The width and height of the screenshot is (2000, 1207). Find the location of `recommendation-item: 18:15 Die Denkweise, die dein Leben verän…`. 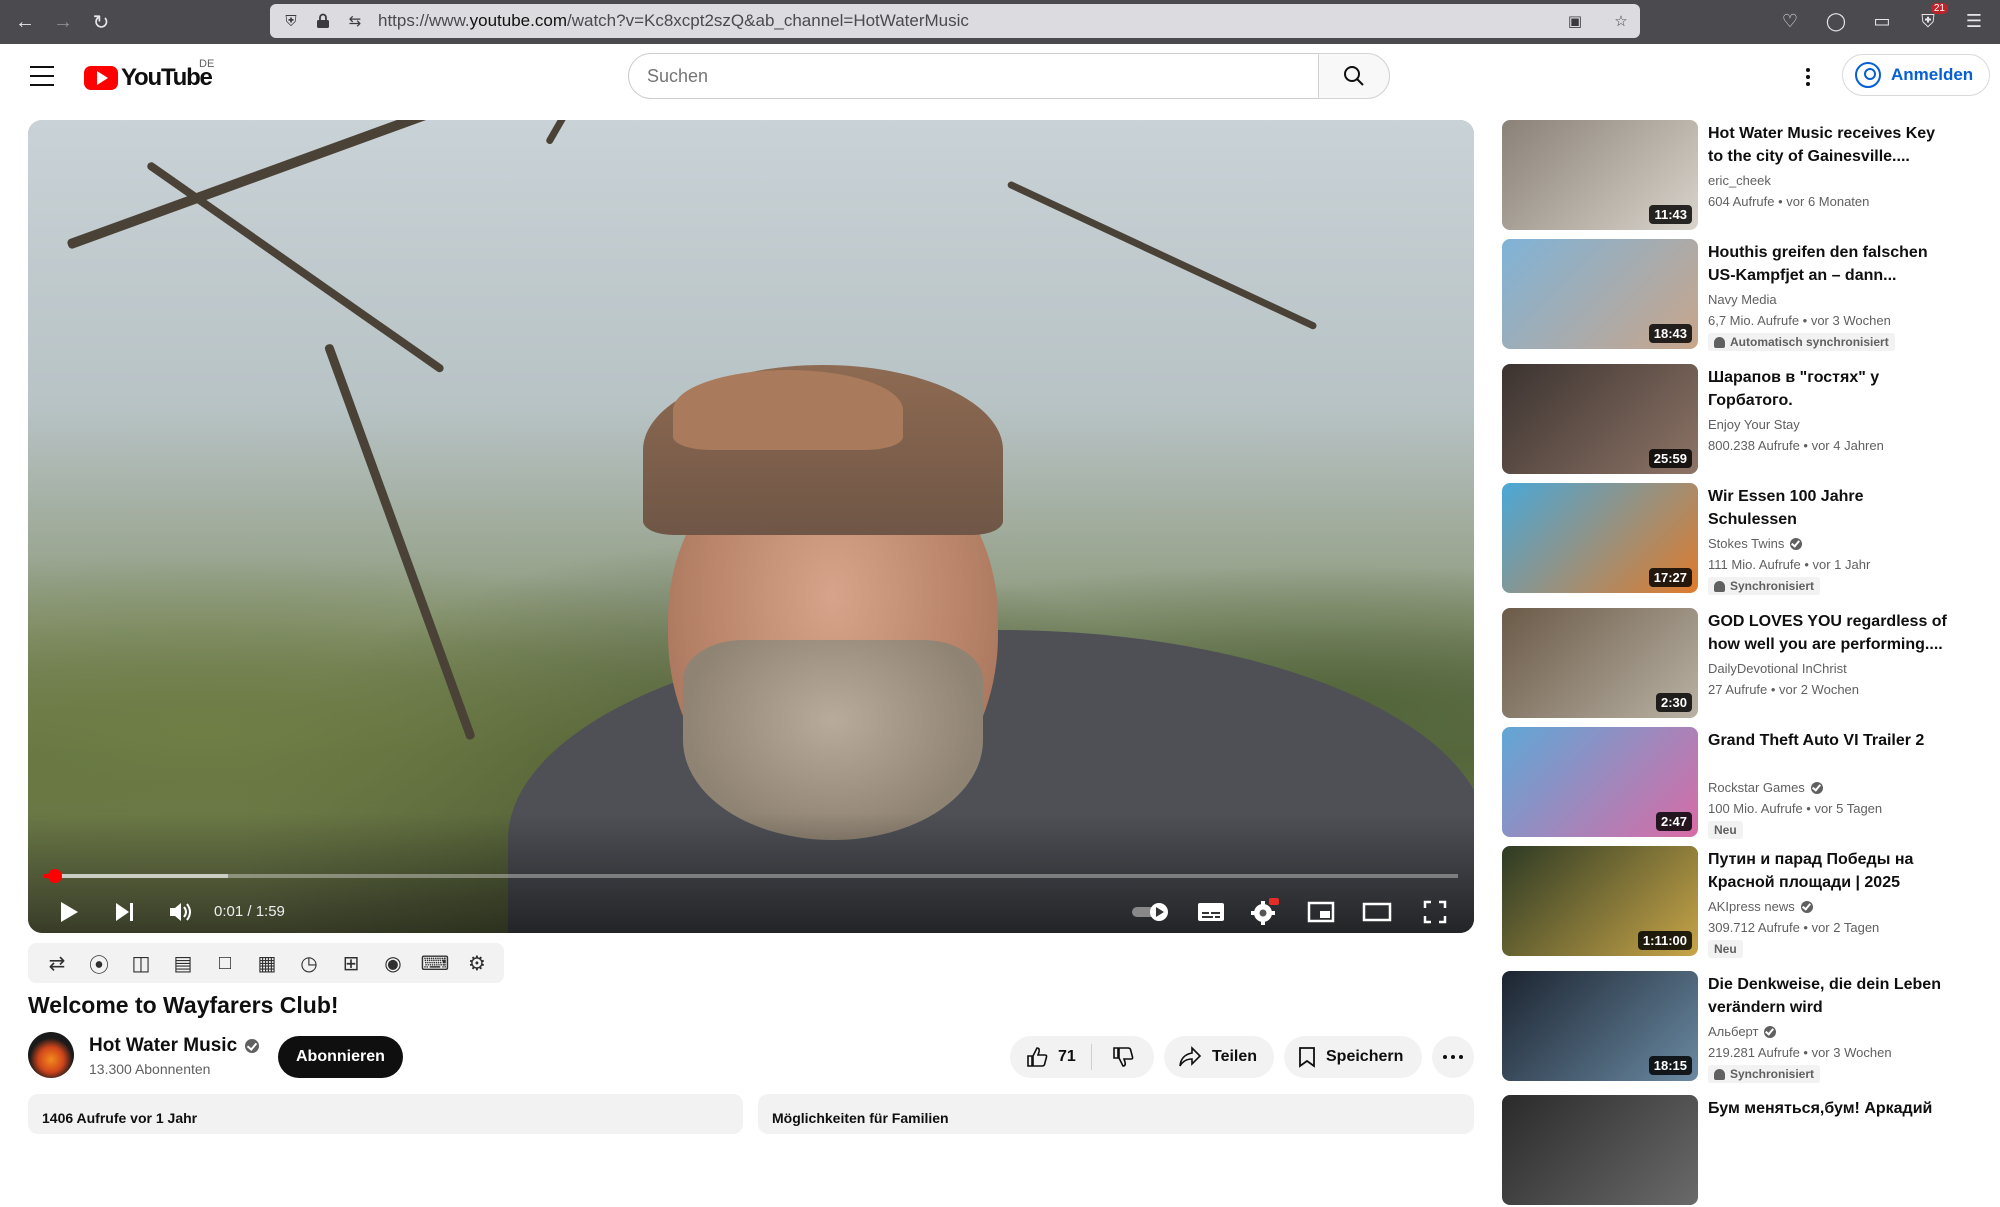

recommendation-item: 18:15 Die Denkweise, die dein Leben verän… is located at coordinates (1732, 1027).